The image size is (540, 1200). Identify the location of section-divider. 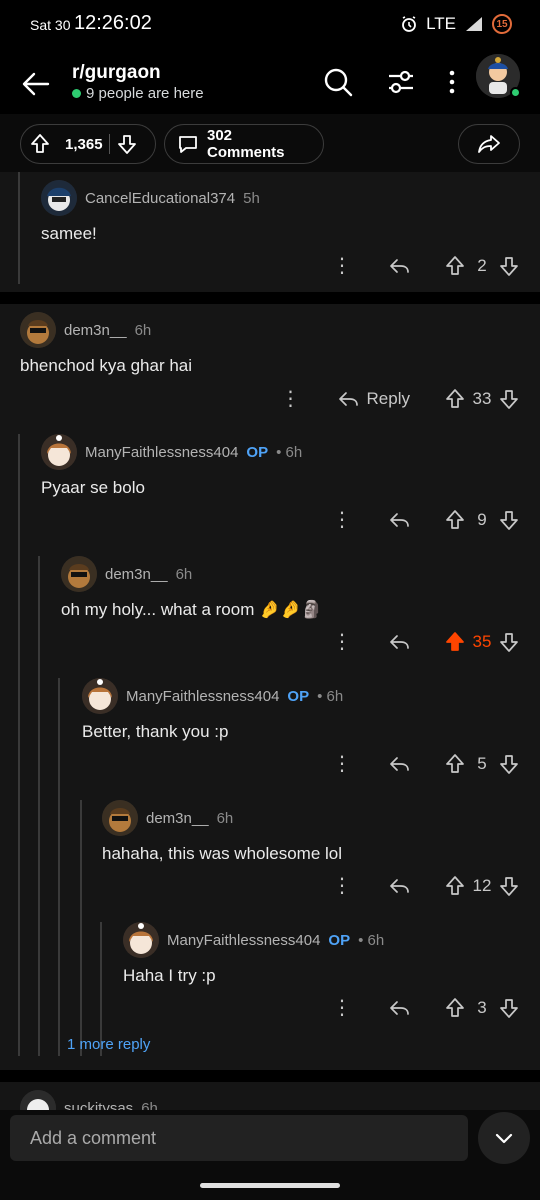
(270, 1076).